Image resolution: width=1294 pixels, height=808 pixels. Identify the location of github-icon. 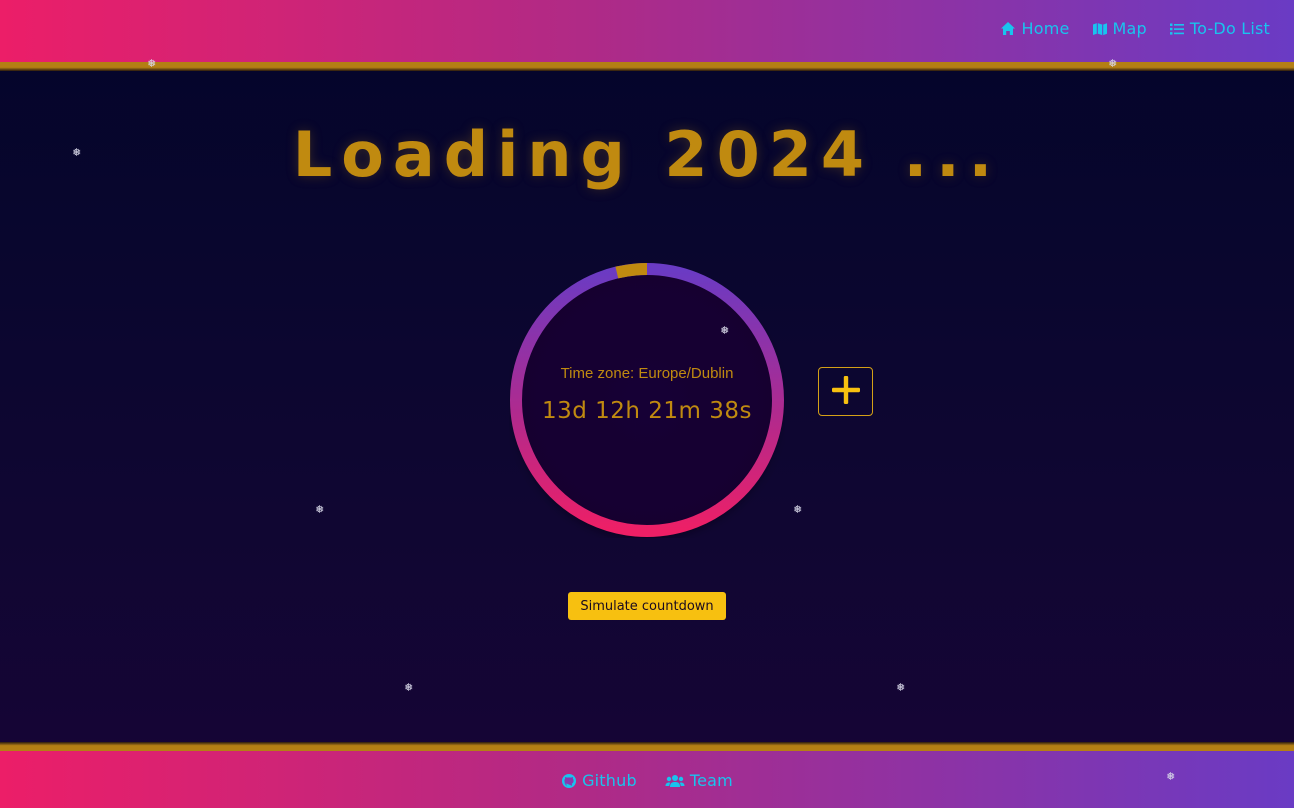
(569, 781).